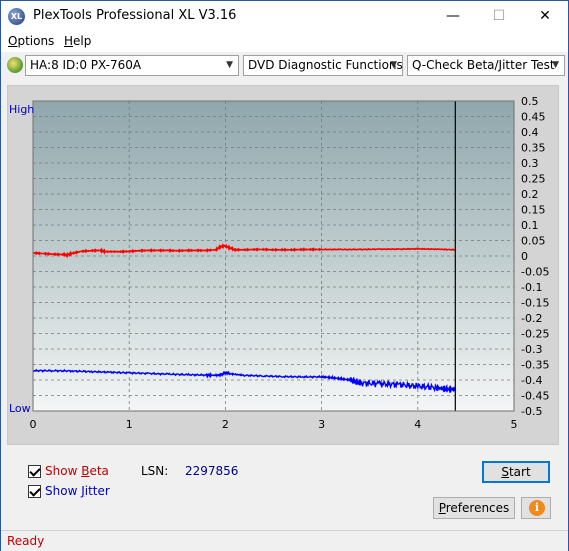 This screenshot has width=569, height=551. I want to click on menu-bar: Options Help, so click(284, 41).